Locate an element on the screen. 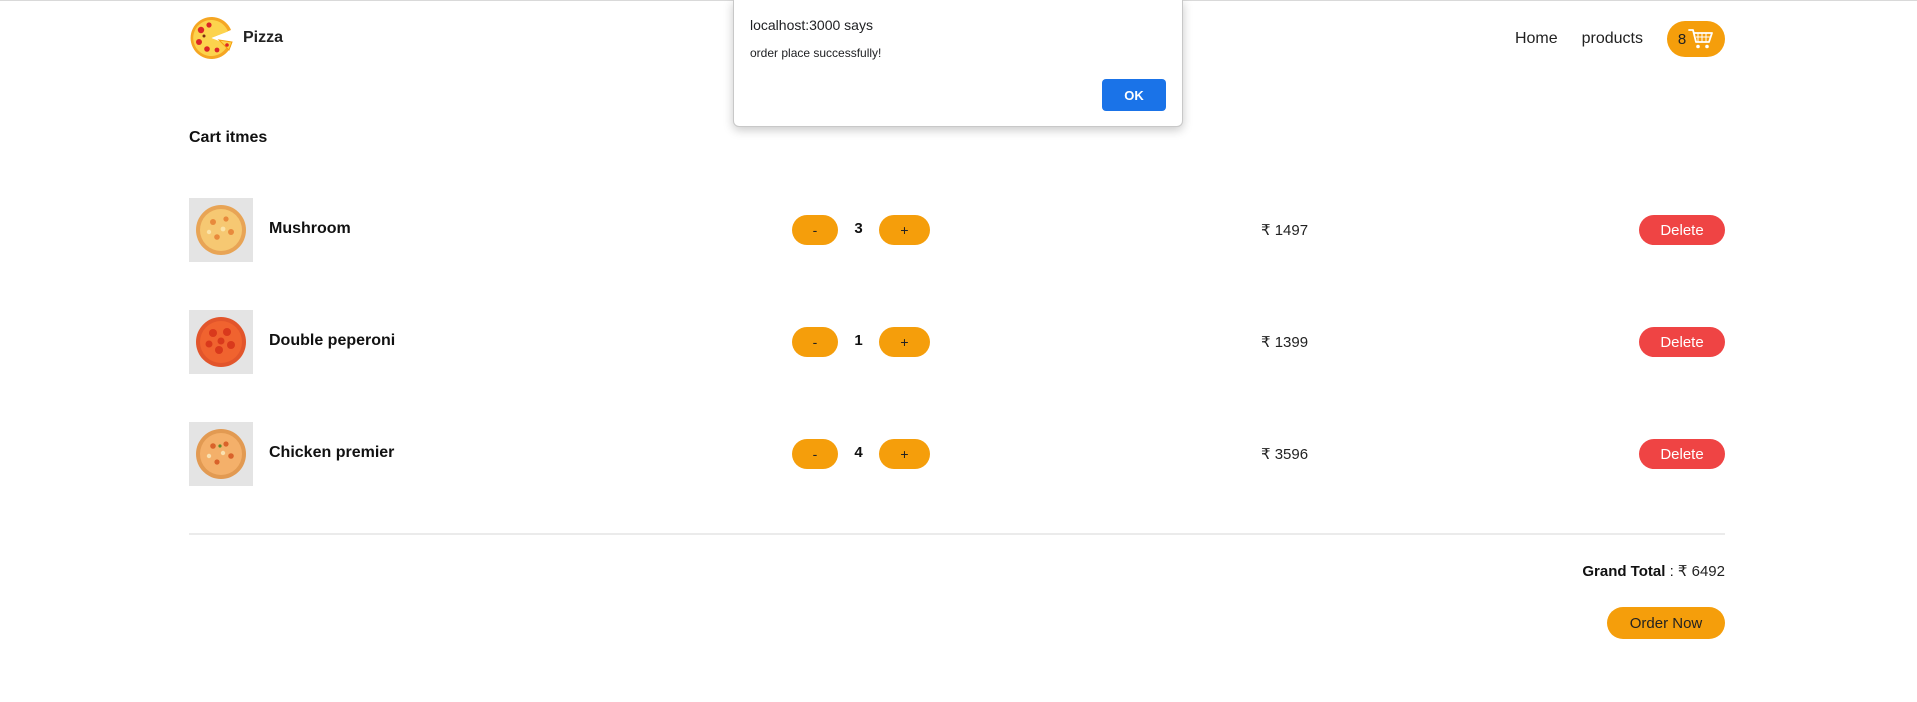 This screenshot has width=1917, height=702. brand-name: Pizza is located at coordinates (263, 37).